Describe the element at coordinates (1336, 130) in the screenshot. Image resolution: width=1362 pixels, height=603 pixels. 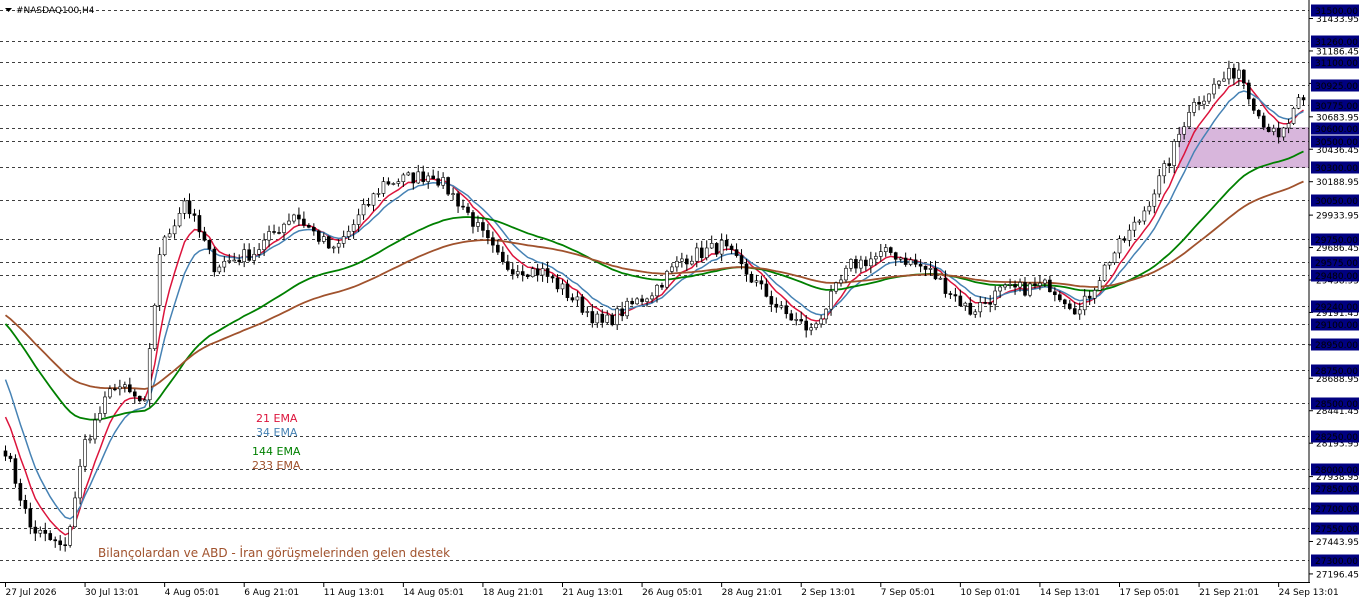
I see `level-label: 30600.00` at that location.